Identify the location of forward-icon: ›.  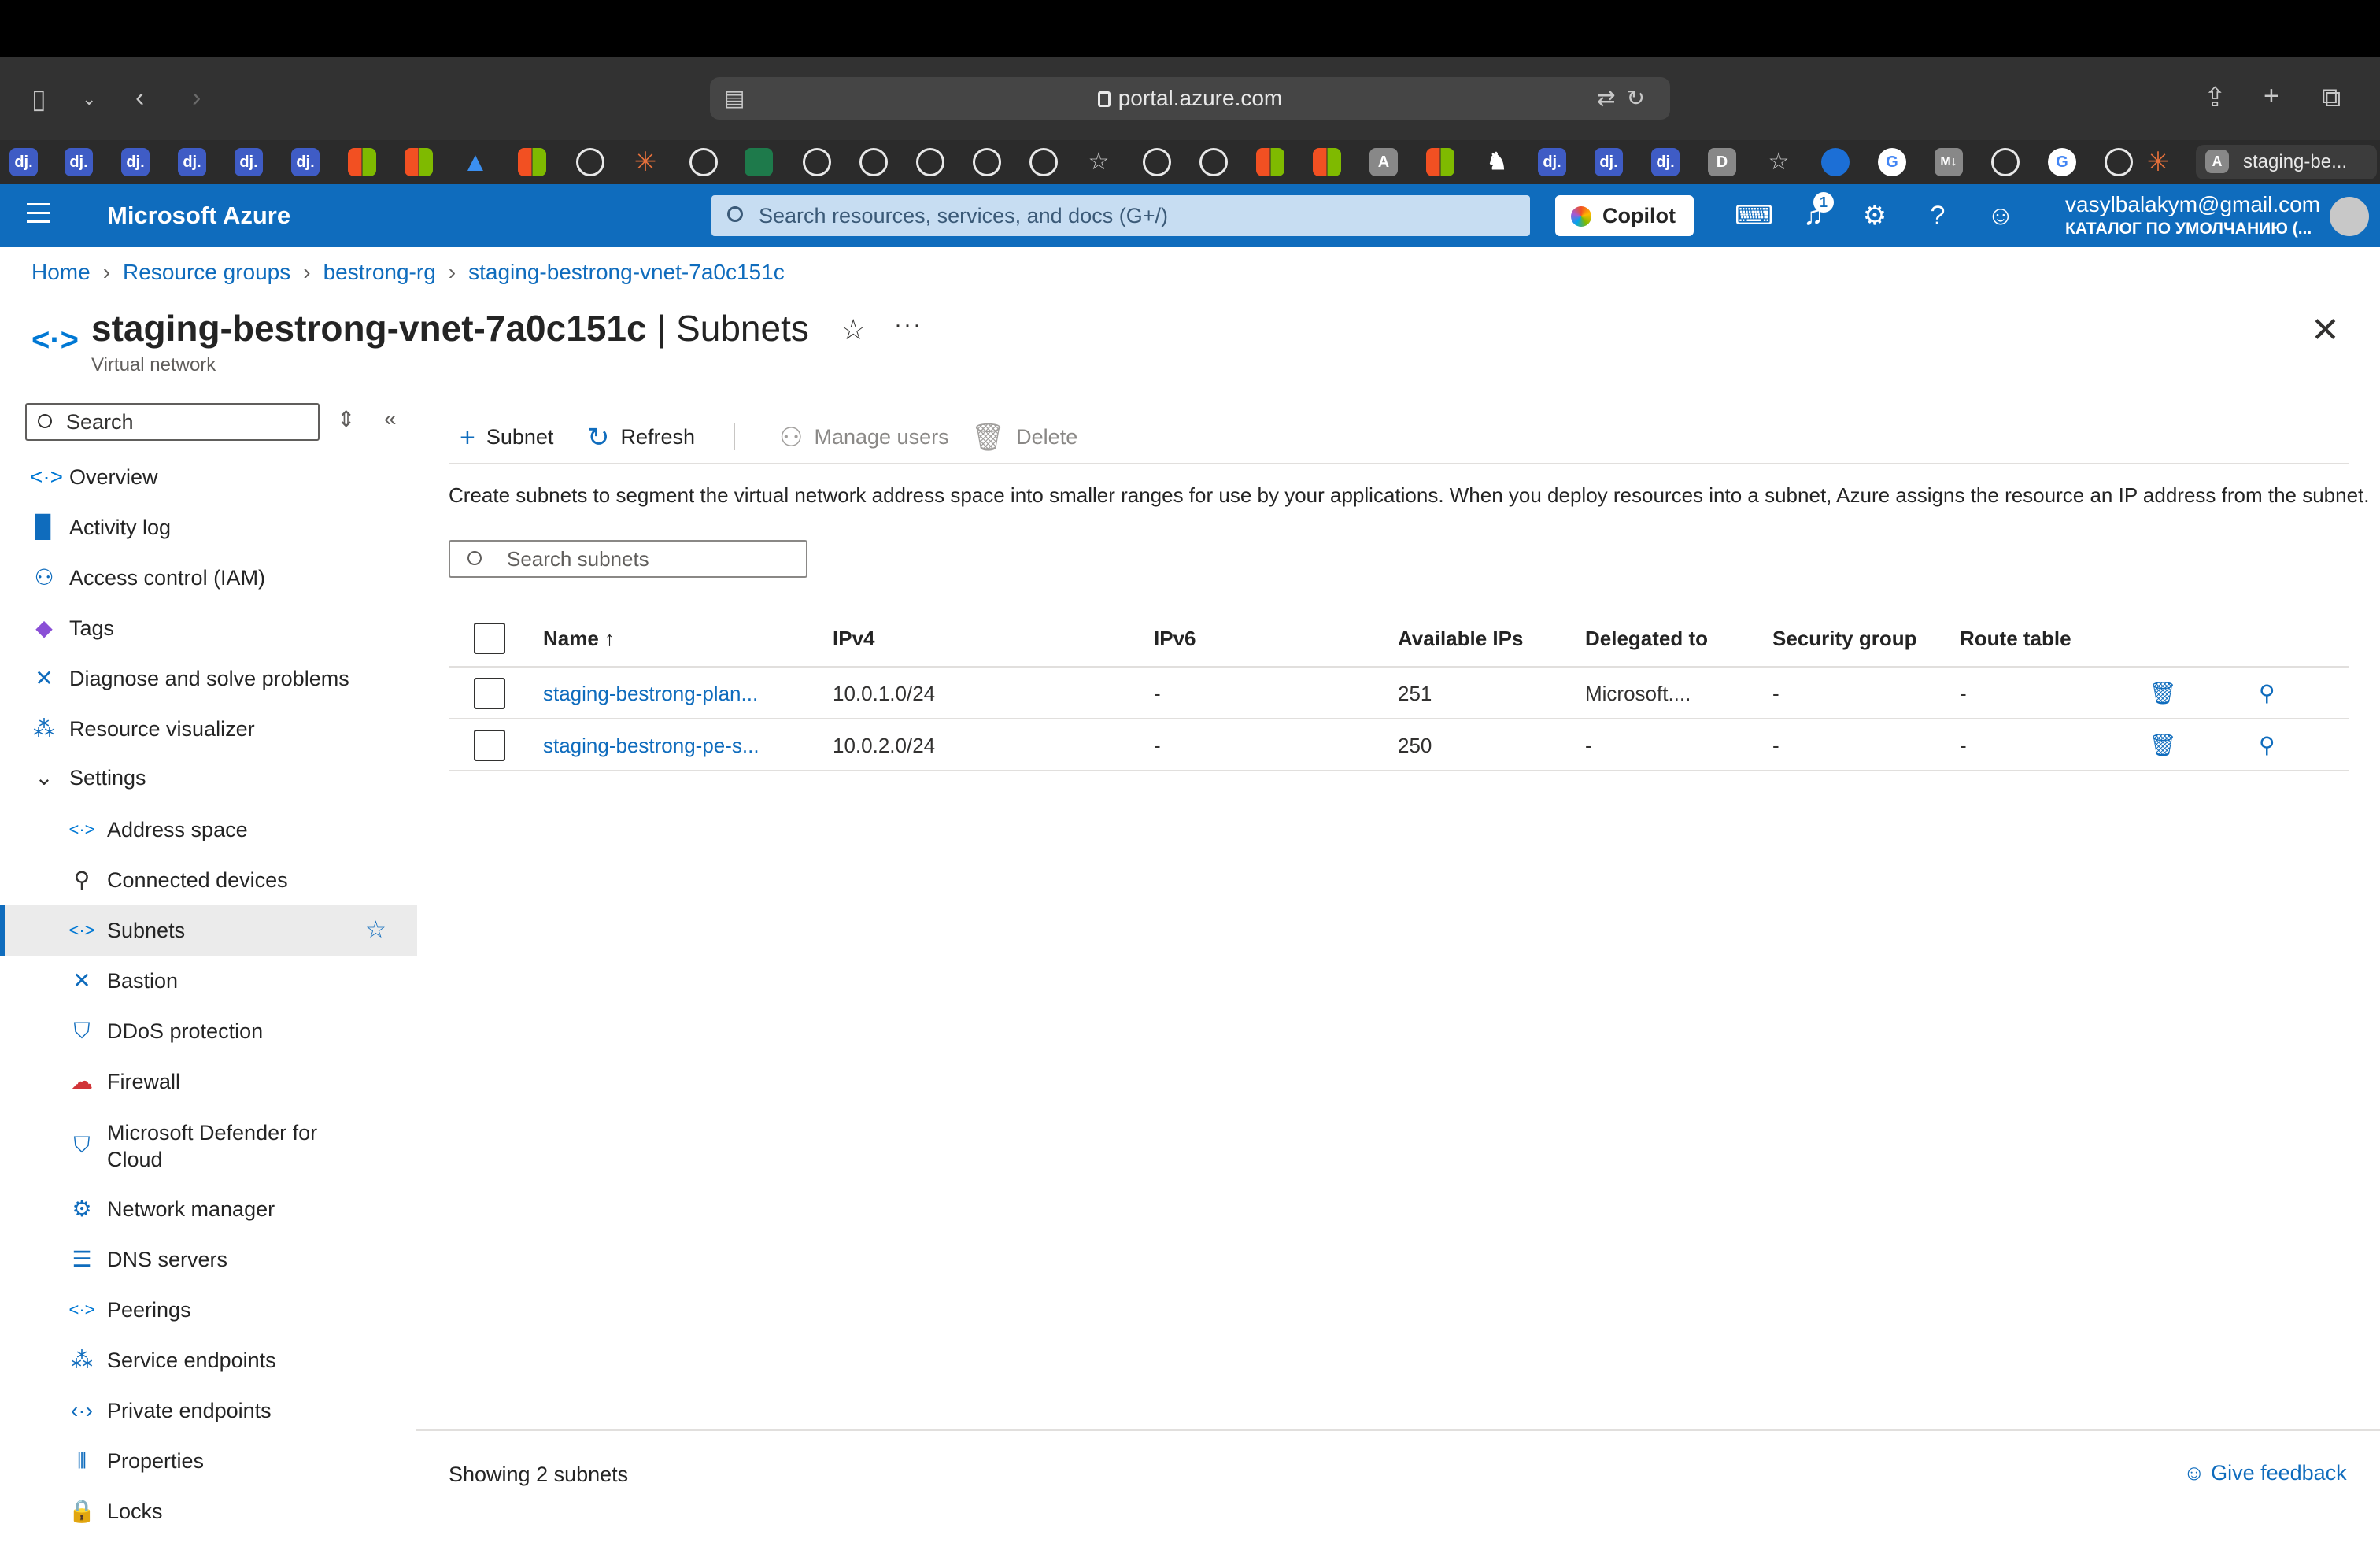
(196, 97).